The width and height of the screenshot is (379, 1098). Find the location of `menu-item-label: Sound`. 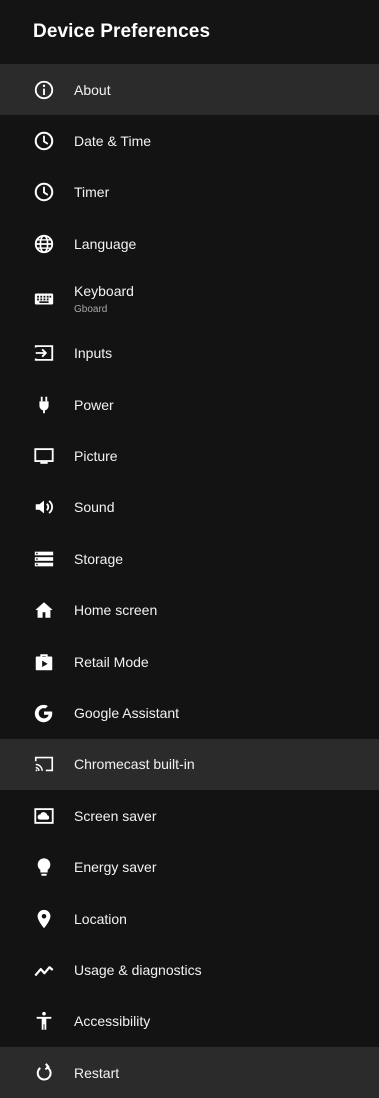

menu-item-label: Sound is located at coordinates (94, 507).